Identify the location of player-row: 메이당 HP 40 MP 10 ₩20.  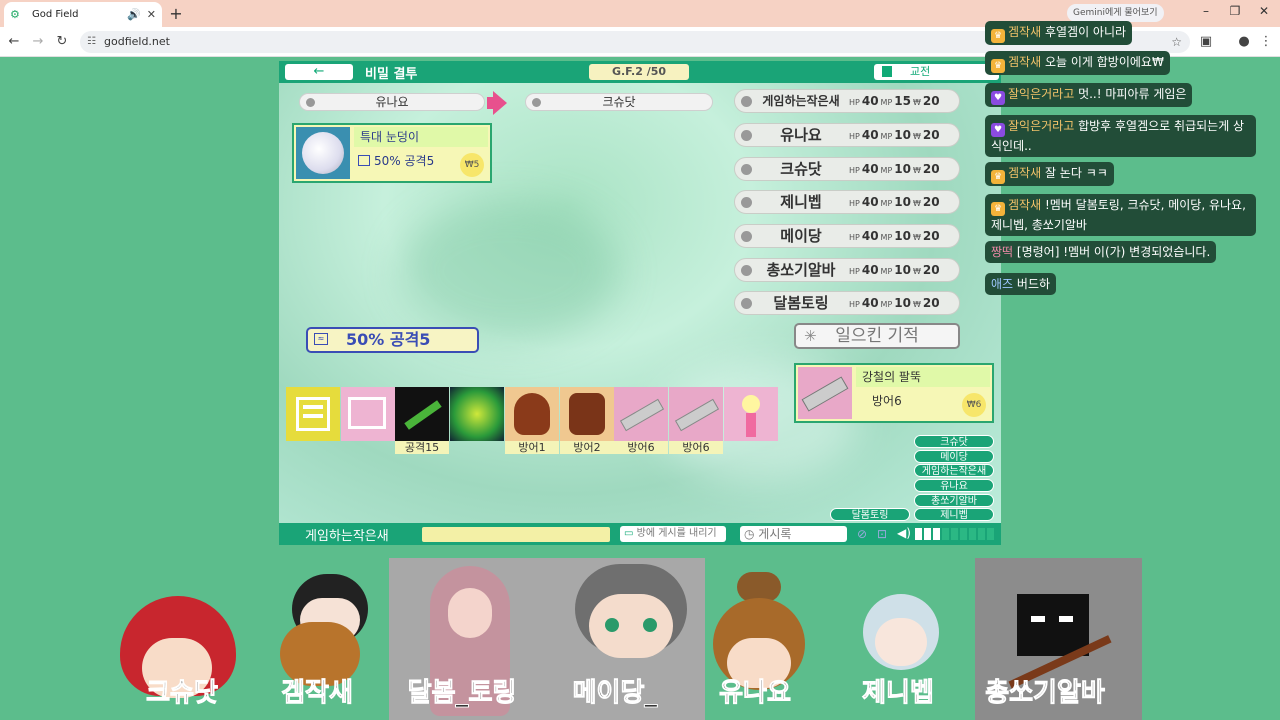
(847, 236).